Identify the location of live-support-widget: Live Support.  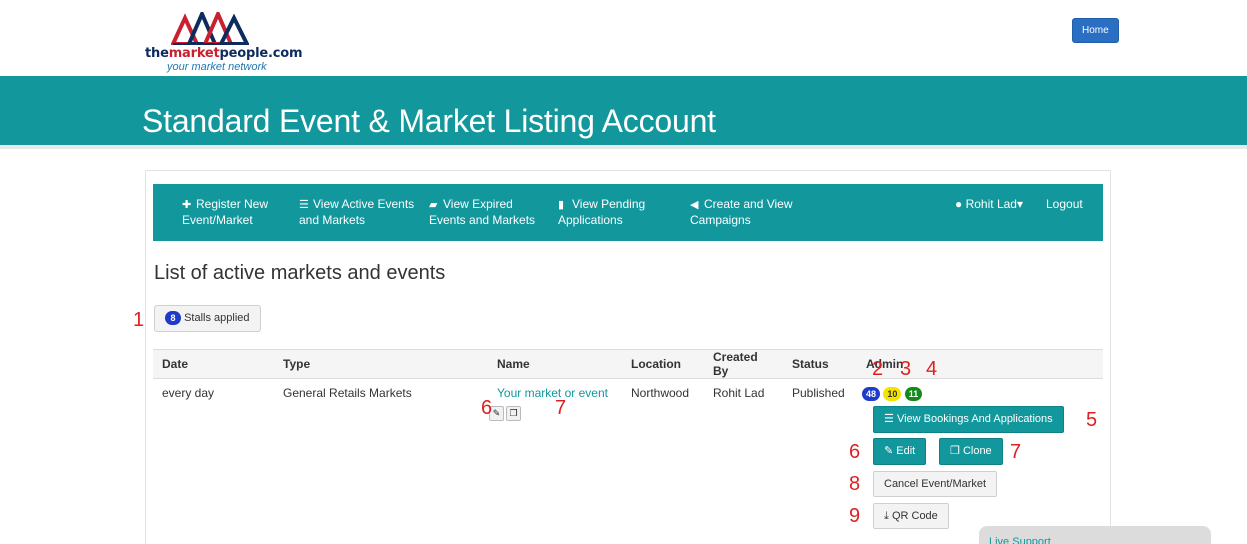
(1095, 535).